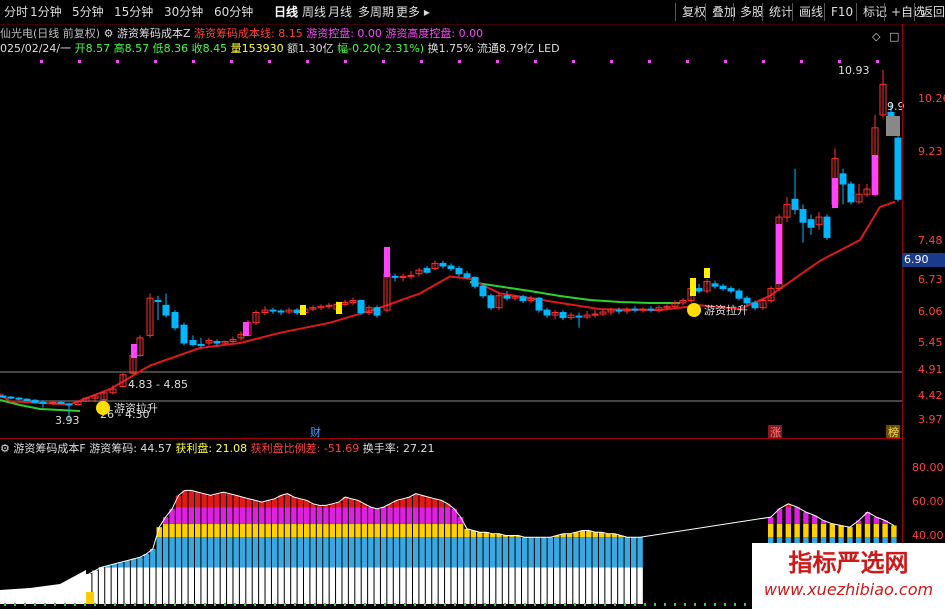 The image size is (945, 609). What do you see at coordinates (930, 395) in the screenshot?
I see `price-axis-label: 4.42` at bounding box center [930, 395].